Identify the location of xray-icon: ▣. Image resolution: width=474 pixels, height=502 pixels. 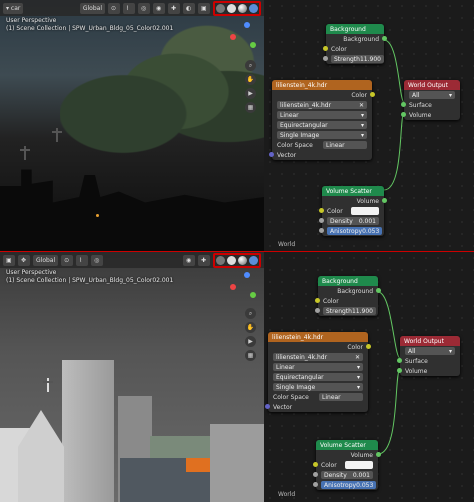
(204, 8).